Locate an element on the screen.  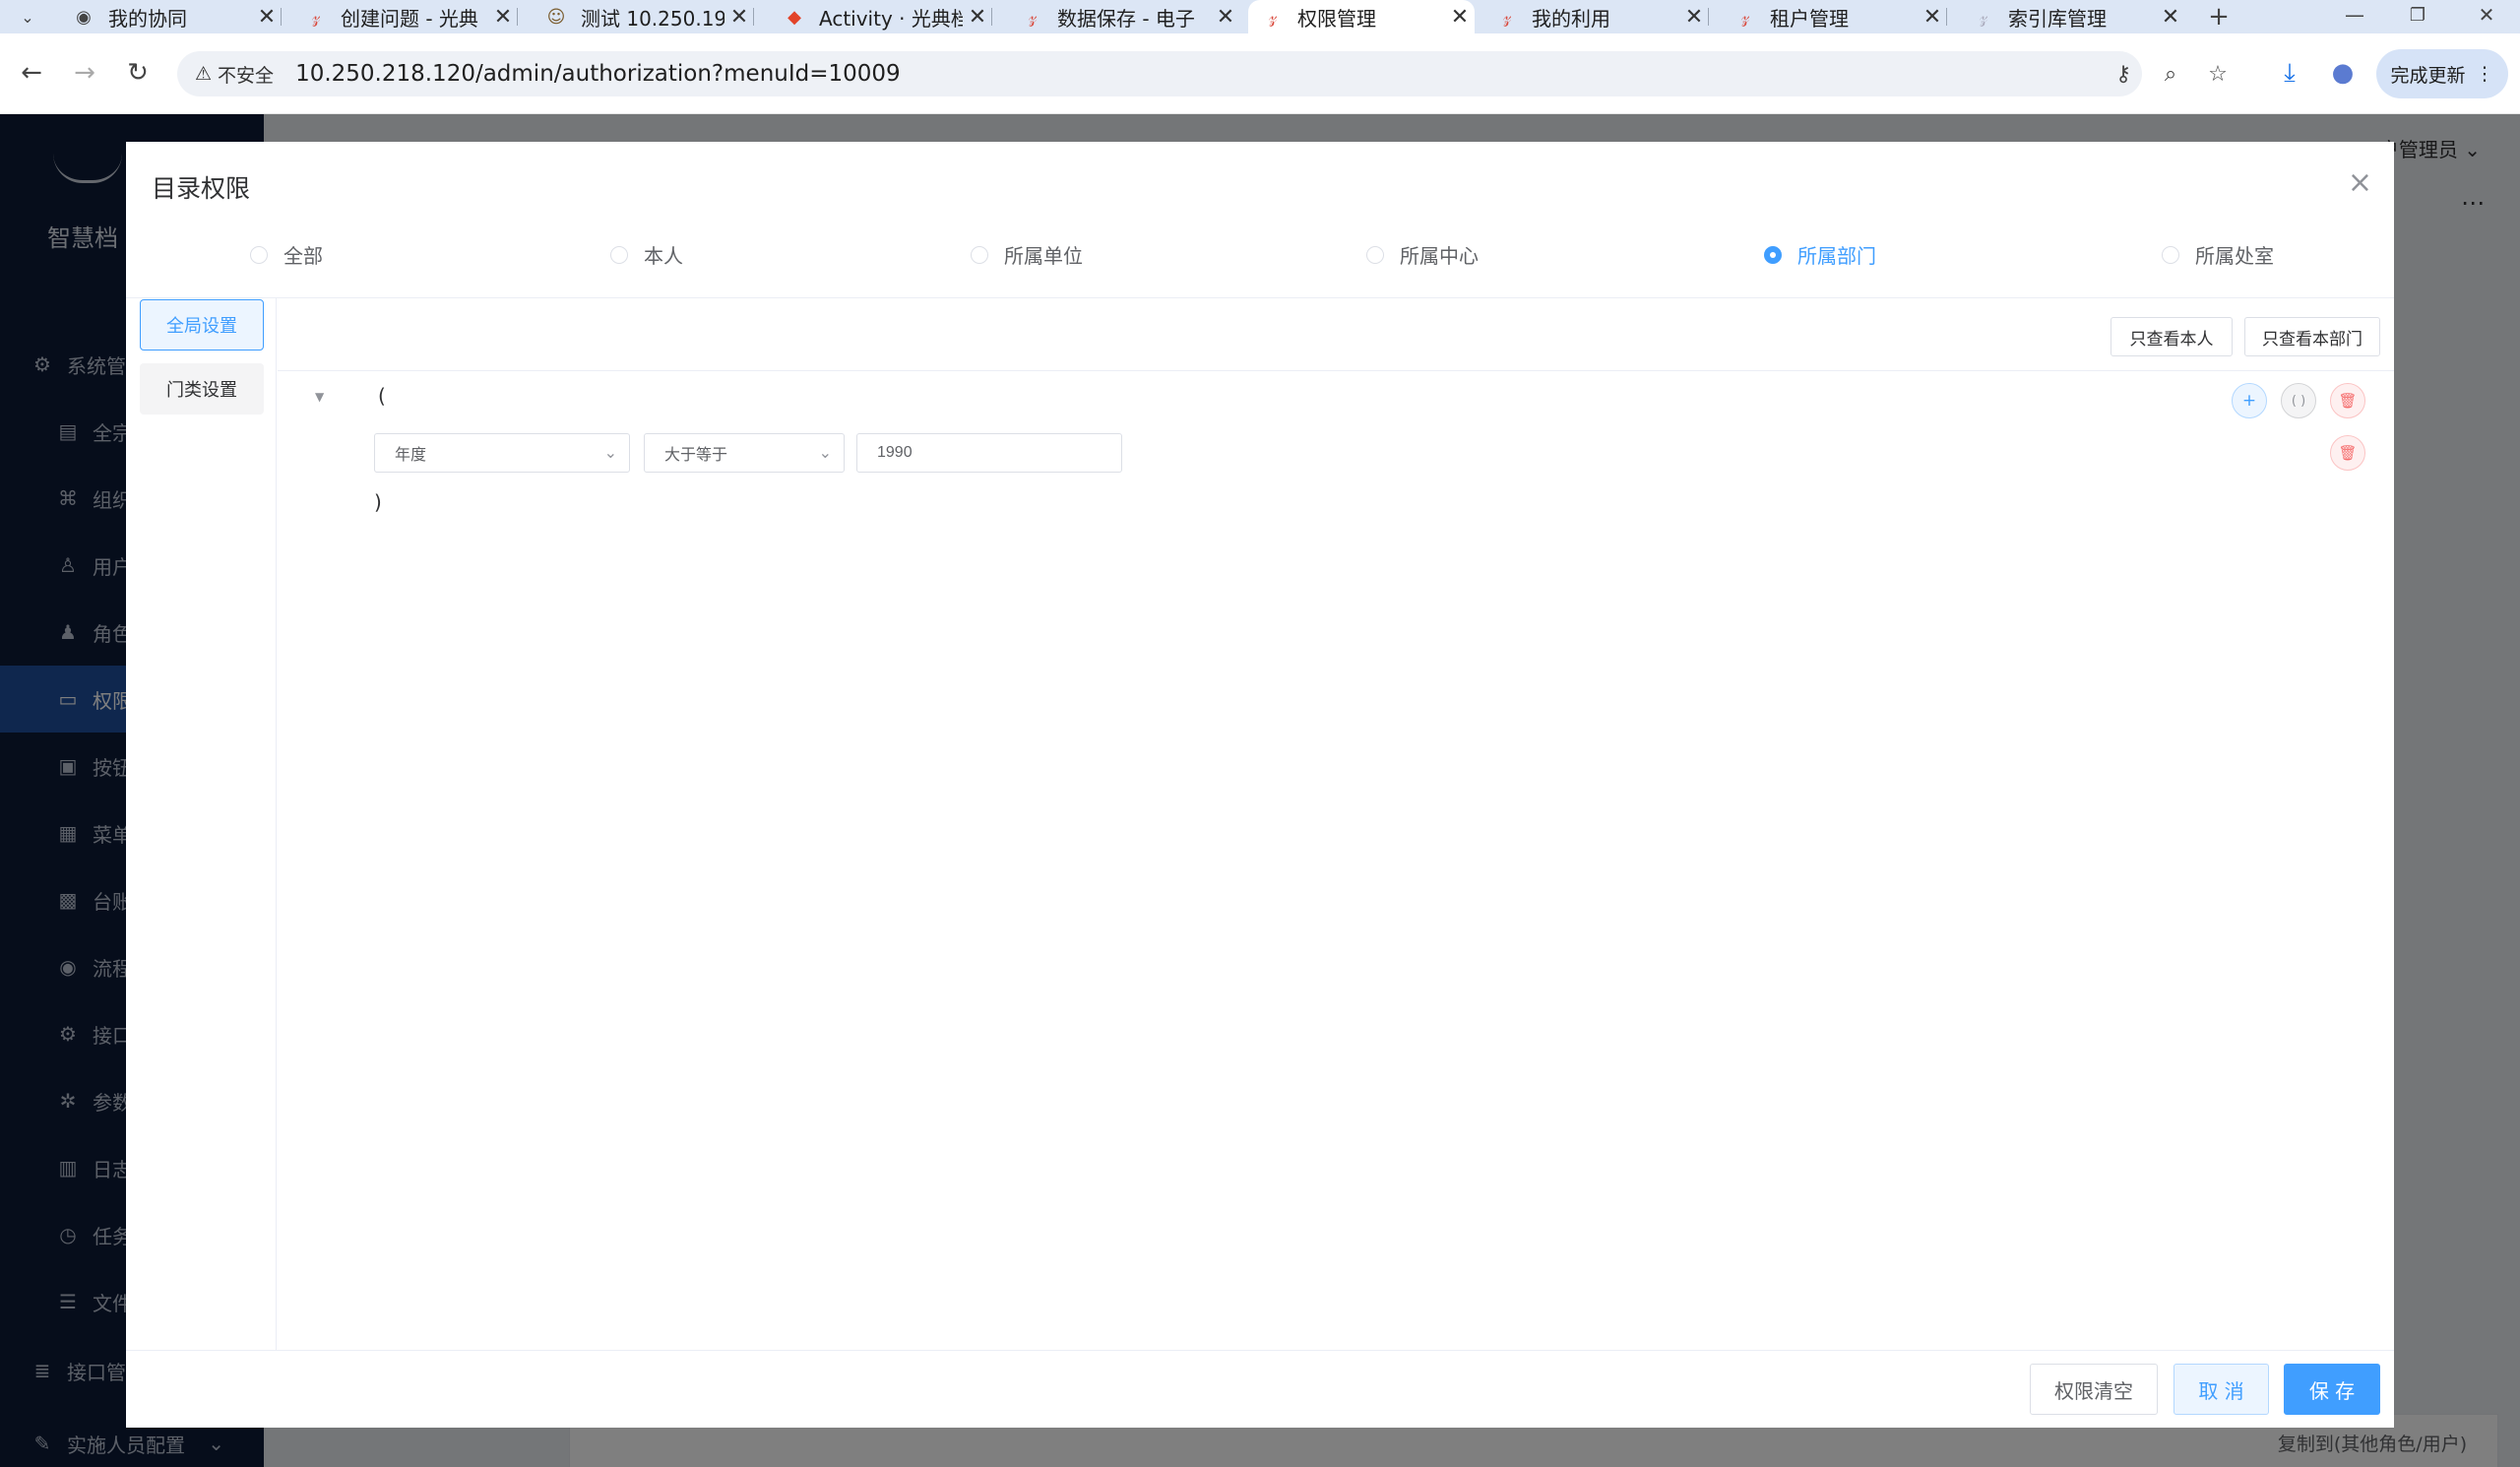
copy-to-button: 复制到(其他角色/用户) is located at coordinates (2372, 1442).